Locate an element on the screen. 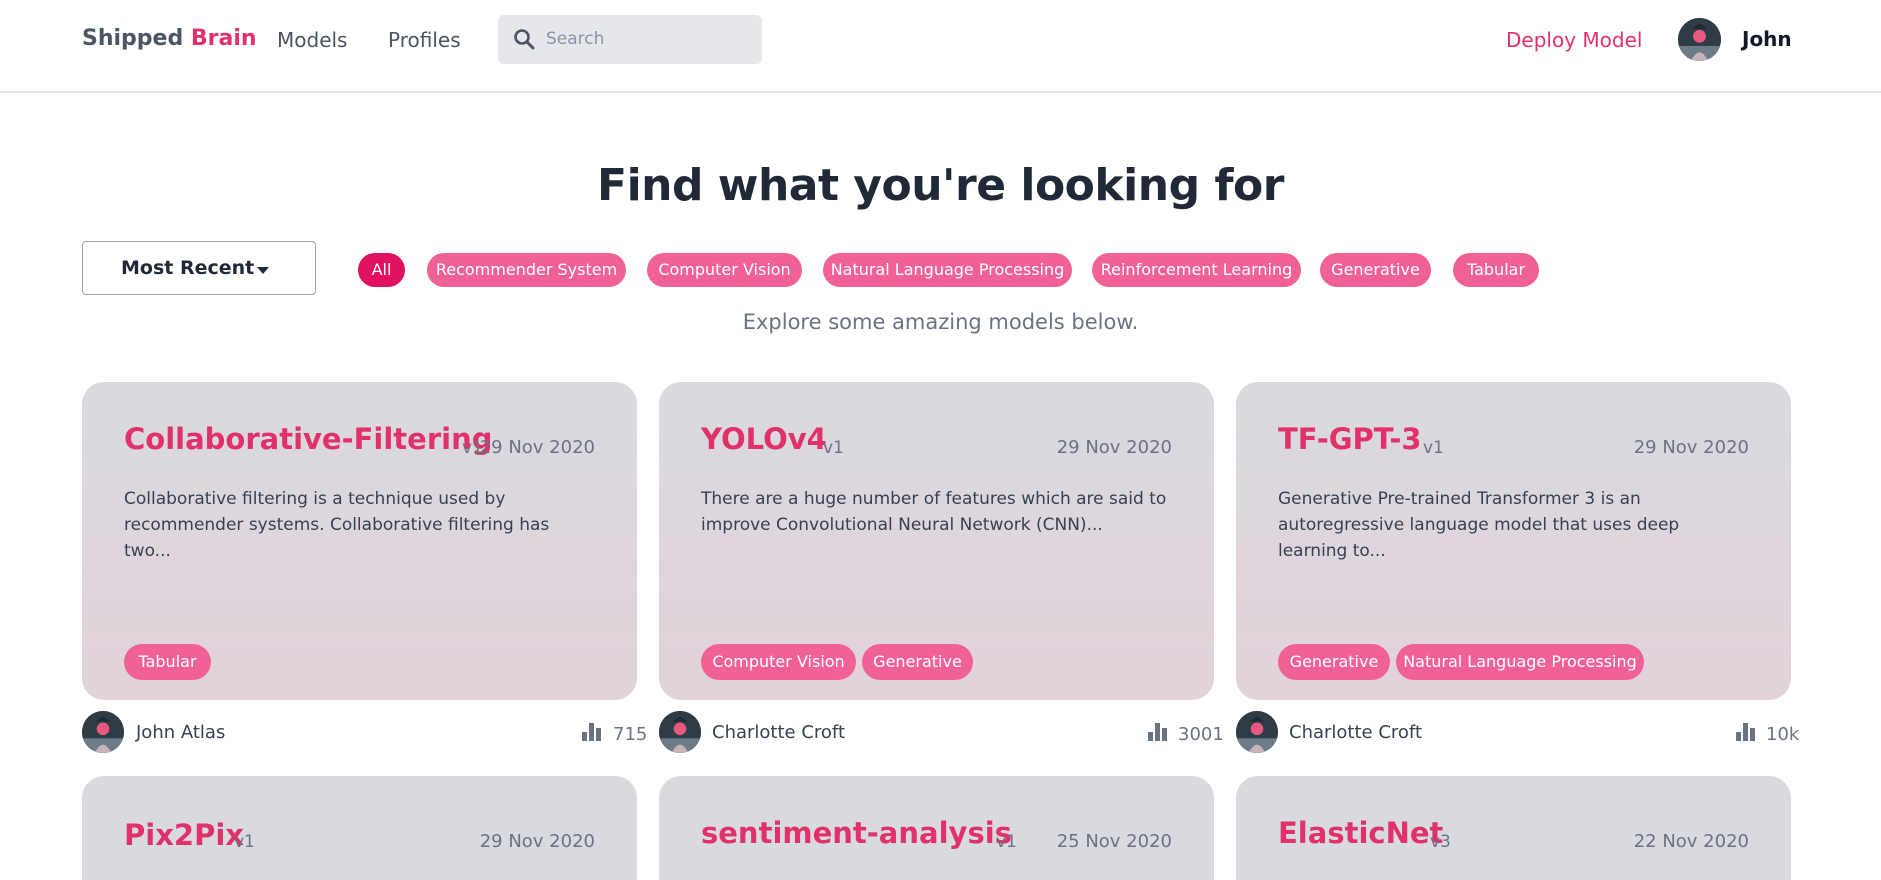  model-version: v3 is located at coordinates (1440, 842).